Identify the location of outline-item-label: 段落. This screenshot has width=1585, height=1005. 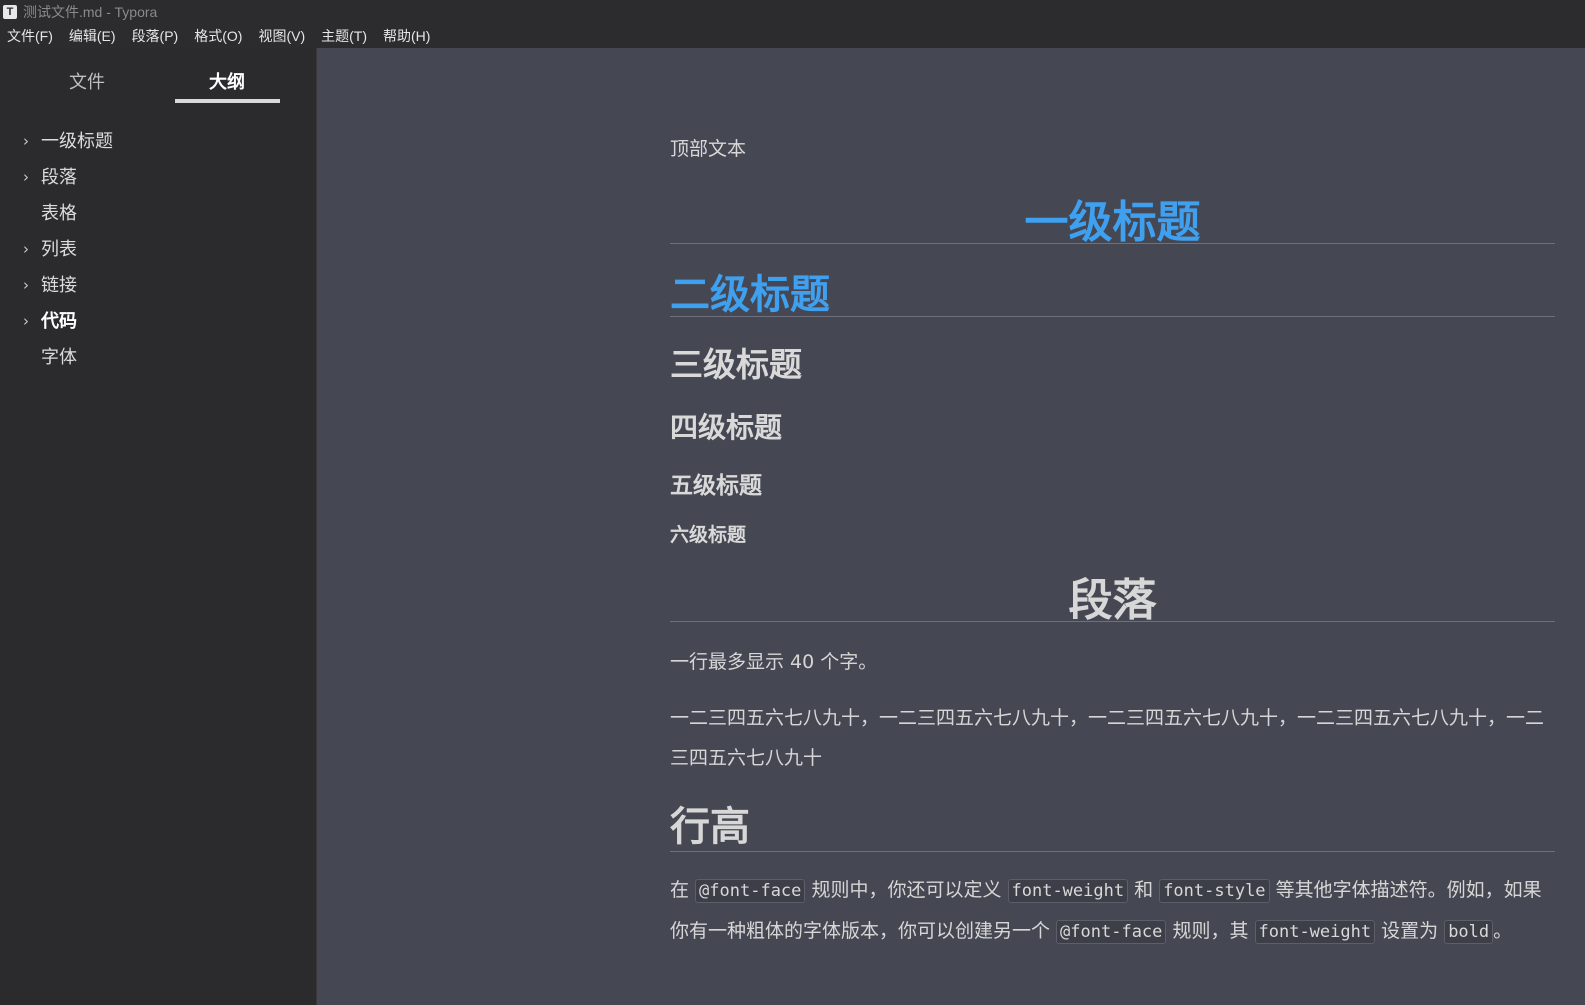
(59, 177).